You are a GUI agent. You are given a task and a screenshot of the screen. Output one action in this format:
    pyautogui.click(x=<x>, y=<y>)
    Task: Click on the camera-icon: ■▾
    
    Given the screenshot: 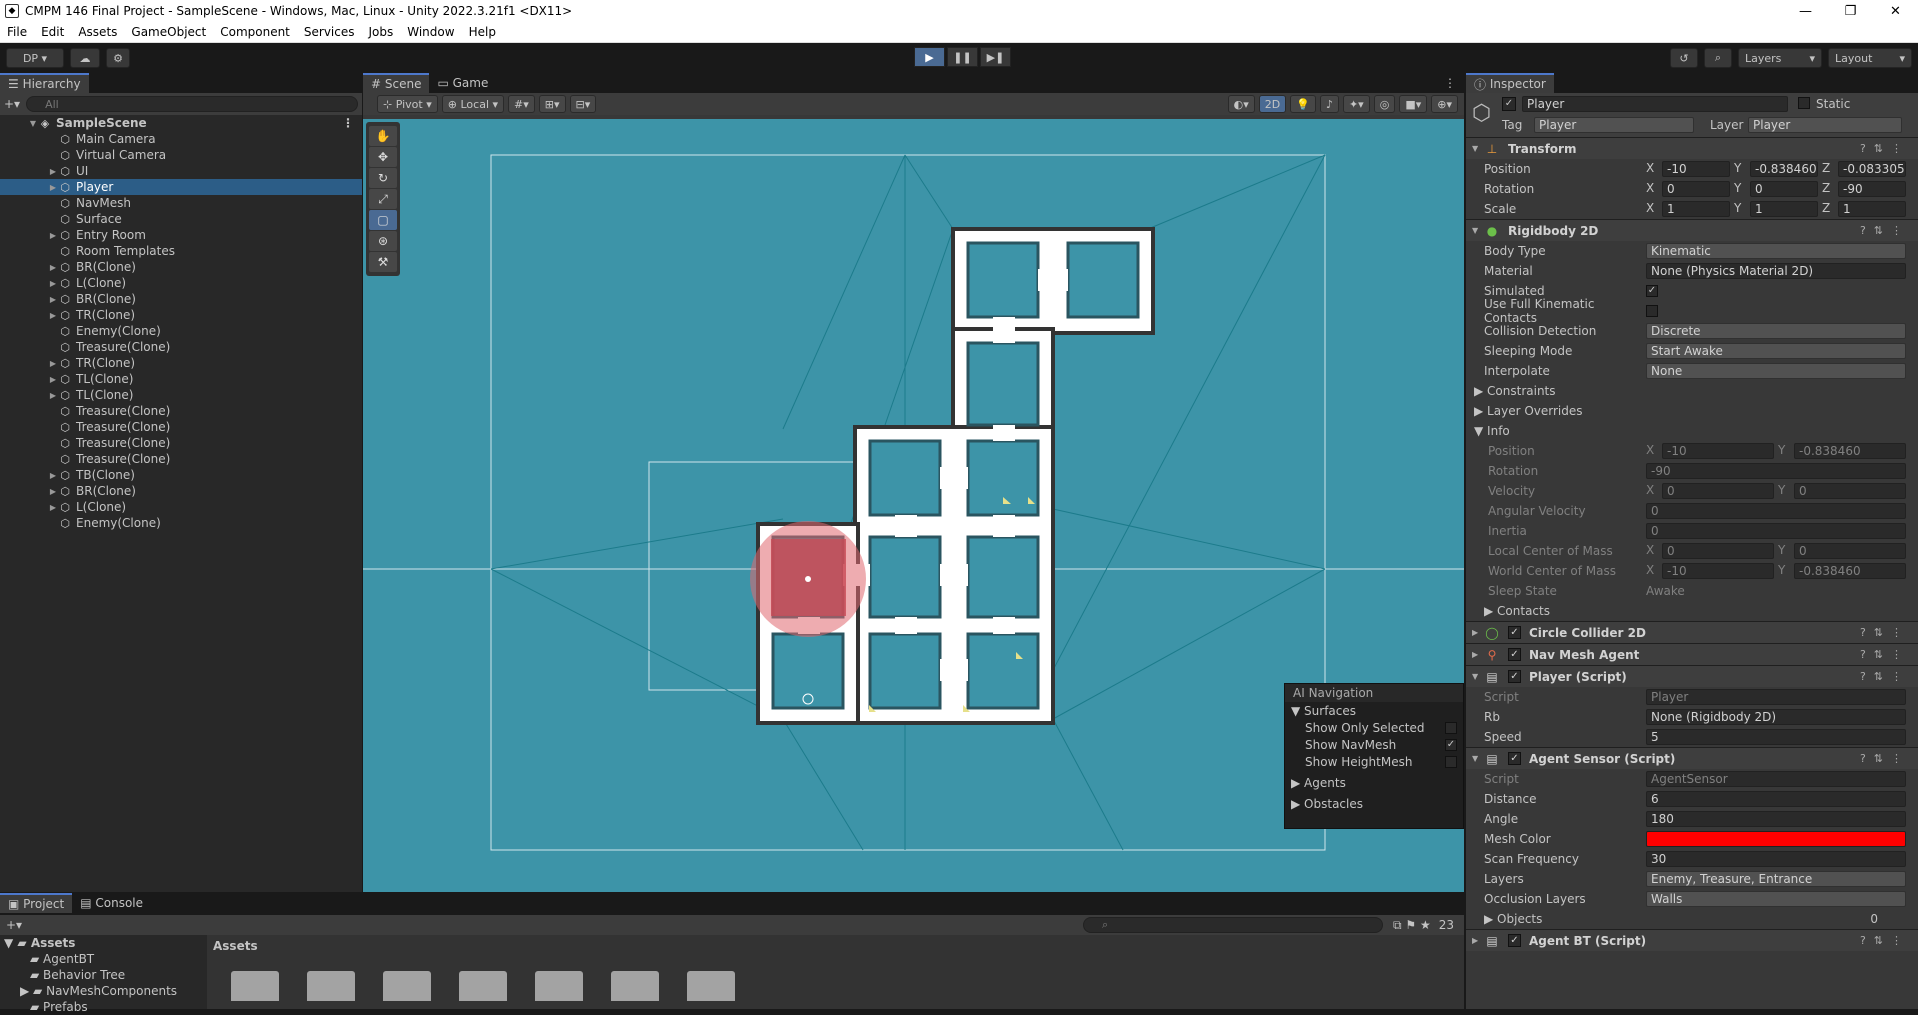 What is the action you would take?
    pyautogui.click(x=1413, y=104)
    